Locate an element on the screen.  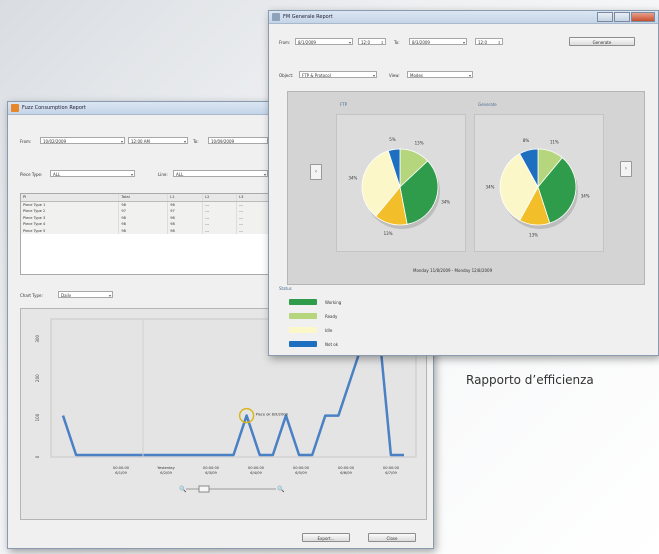
to-date-field: 10/09/2009 is located at coordinates (238, 140).